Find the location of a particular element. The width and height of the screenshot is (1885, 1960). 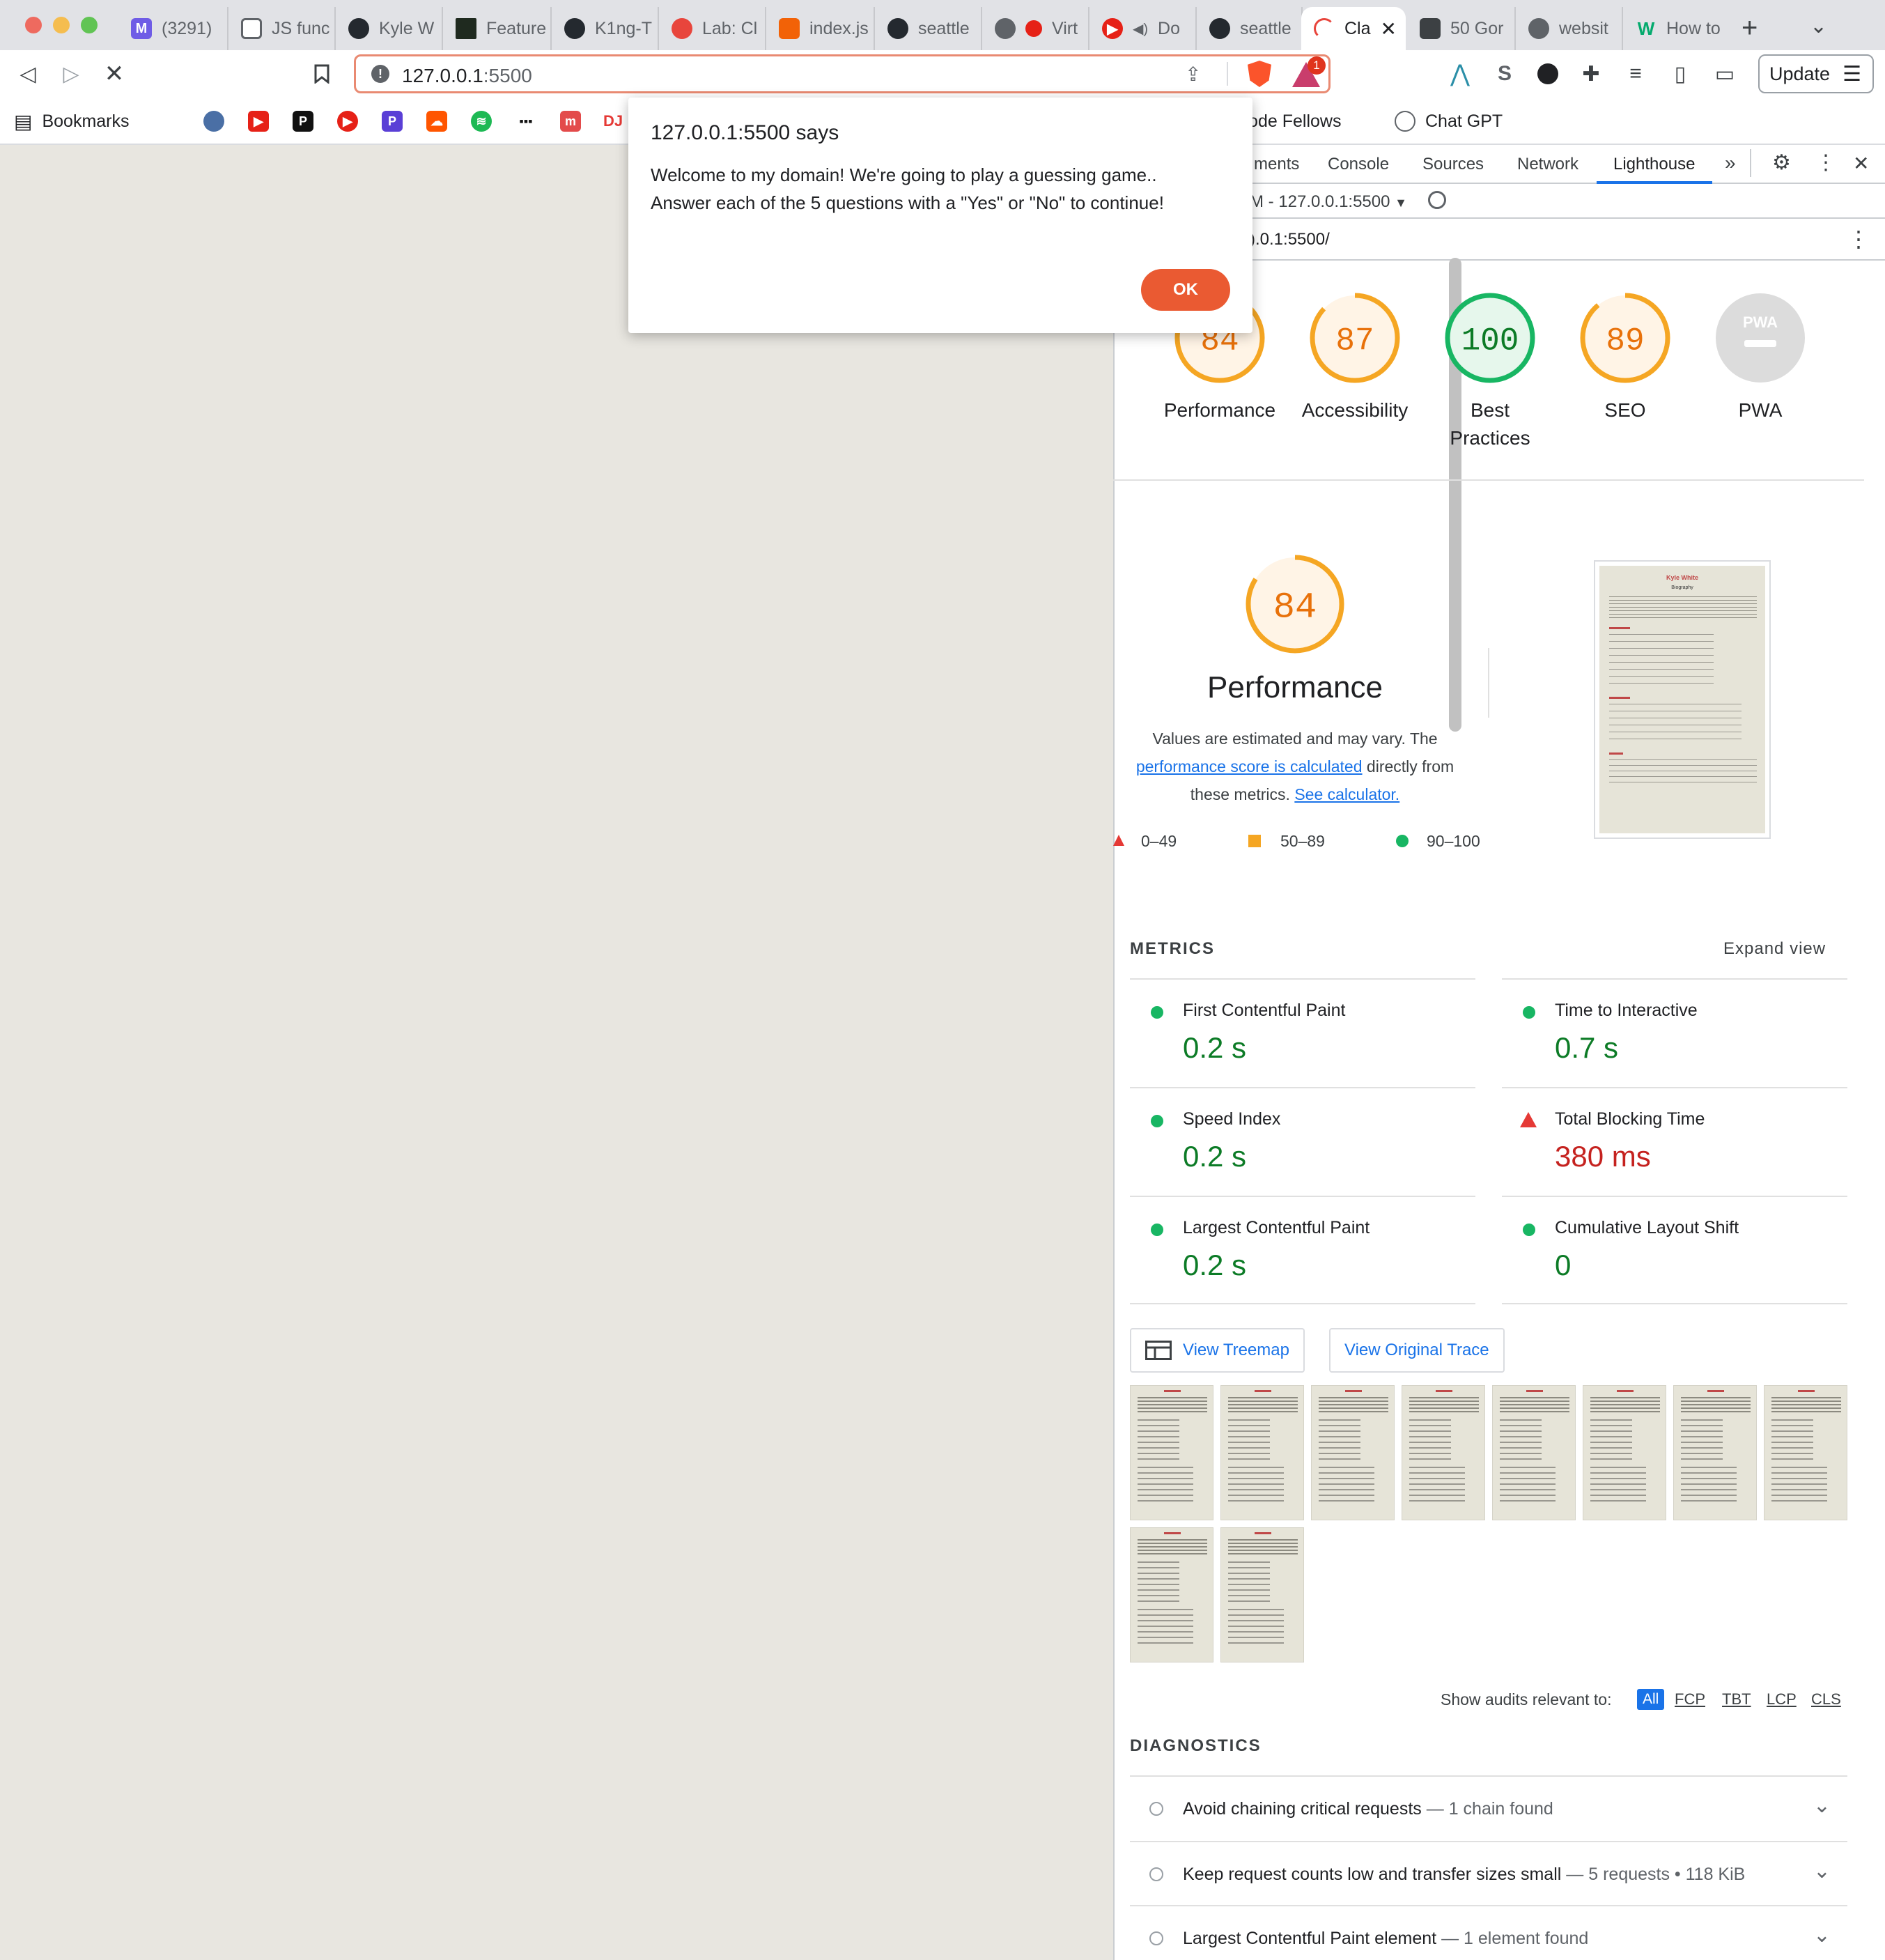

rewards-badge: 1 is located at coordinates (1317, 65).